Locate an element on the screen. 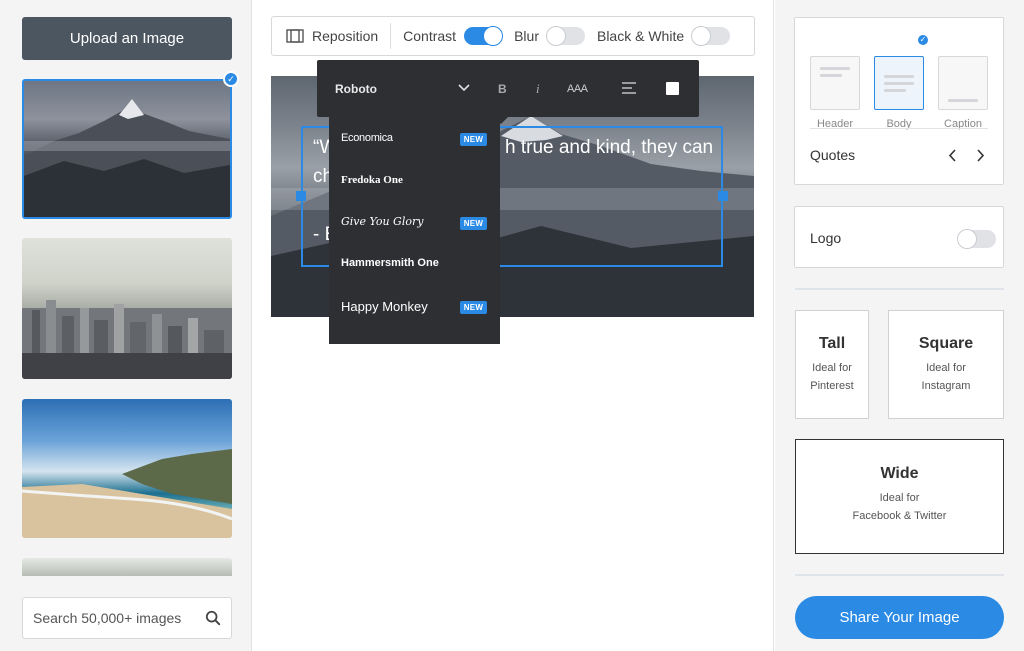  chevron-right-icon is located at coordinates (980, 155).